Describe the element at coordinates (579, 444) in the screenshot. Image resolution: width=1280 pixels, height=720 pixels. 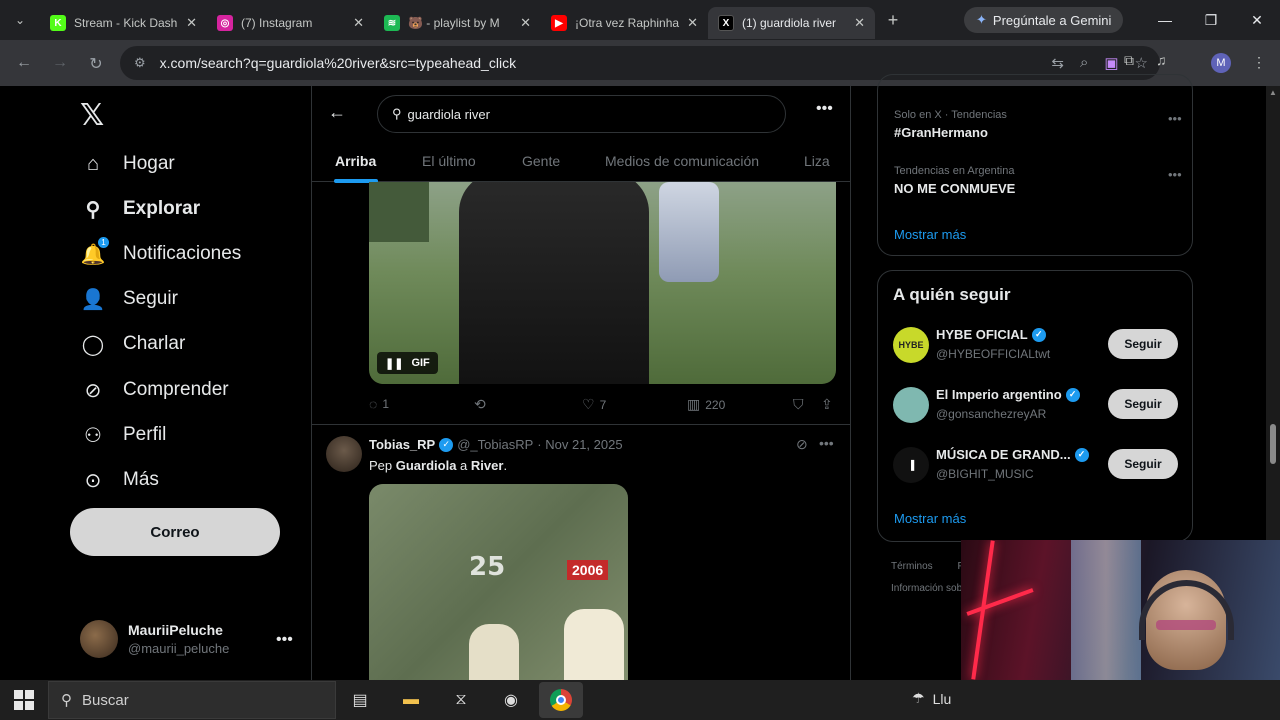
I see `tweet-date: · Nov 21, 2025` at that location.